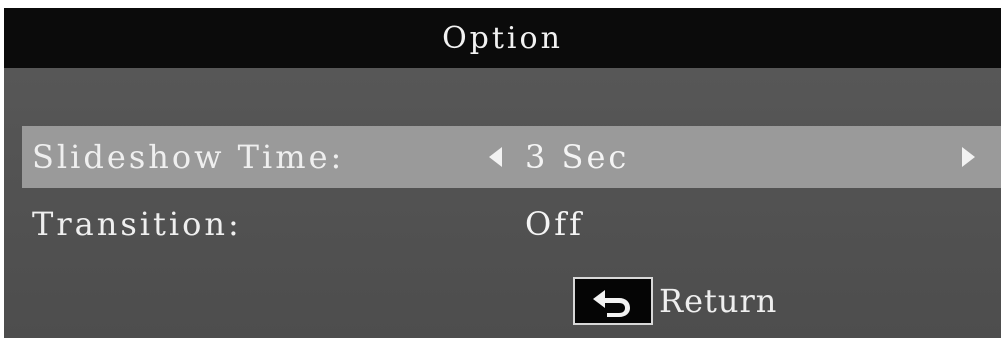 The height and width of the screenshot is (338, 1006). I want to click on page-title: Option, so click(502, 38).